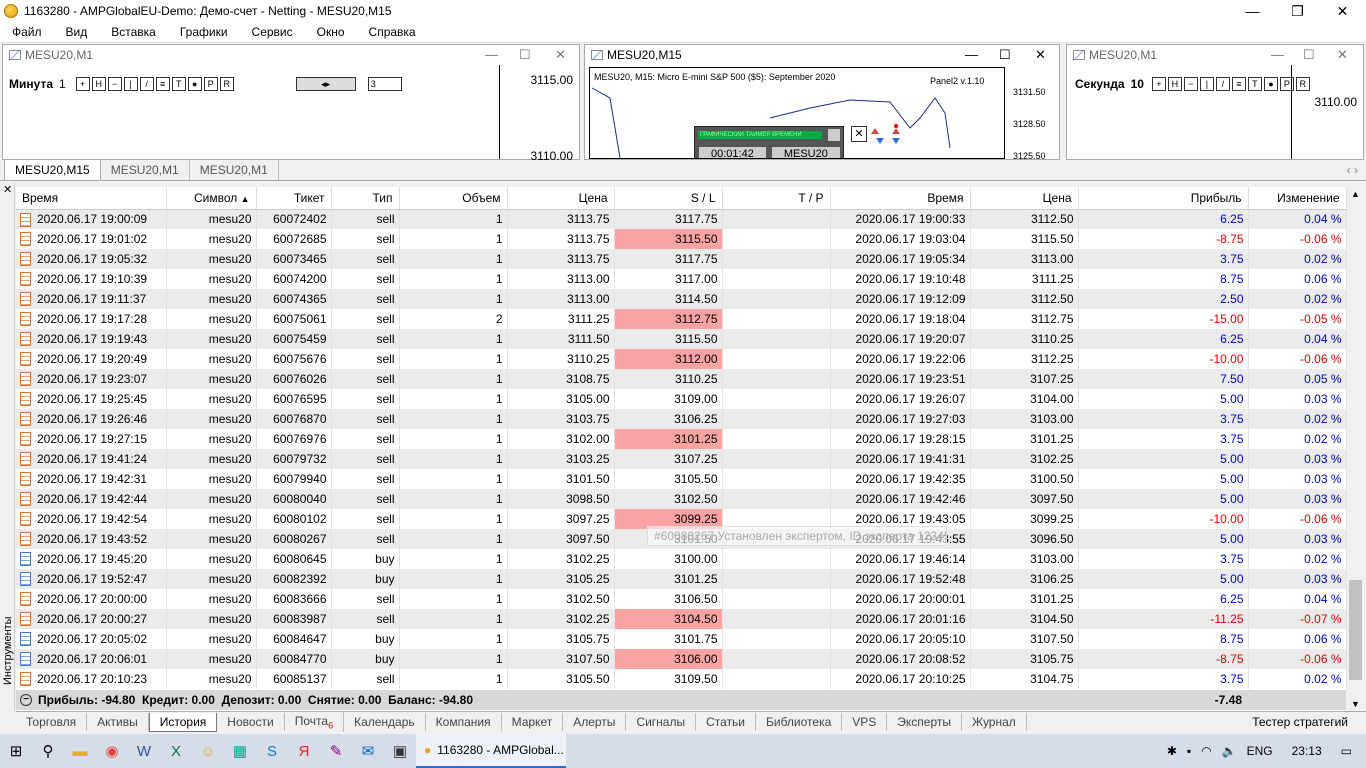 This screenshot has height=768, width=1366. Describe the element at coordinates (1252, 11) in the screenshot. I see `minimize-button: —` at that location.